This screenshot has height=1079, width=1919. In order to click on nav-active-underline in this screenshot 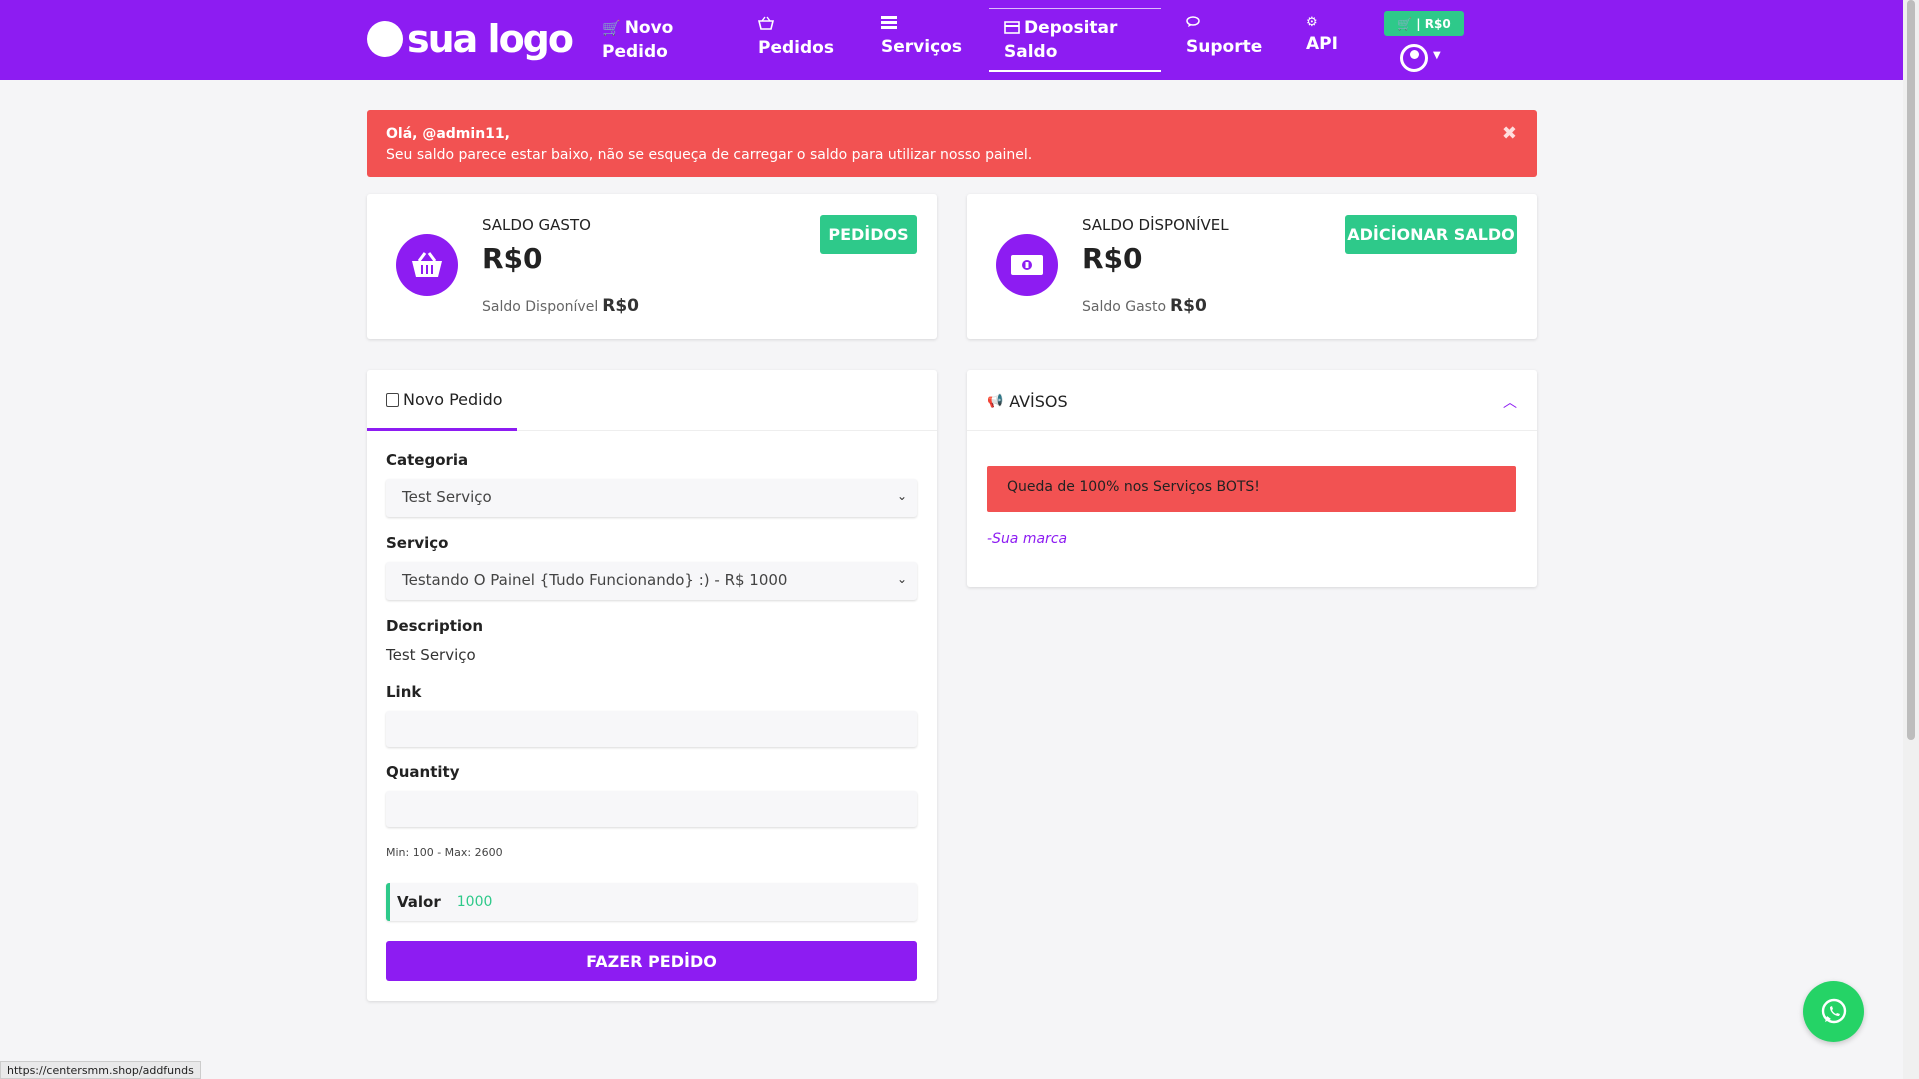, I will do `click(1075, 71)`.